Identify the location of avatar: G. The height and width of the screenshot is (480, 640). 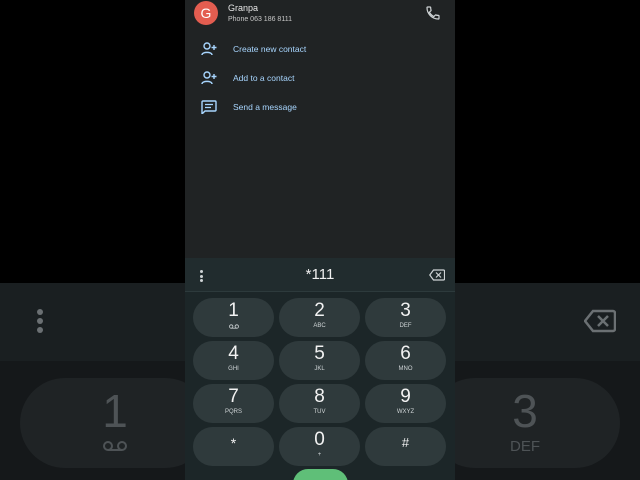
(206, 13).